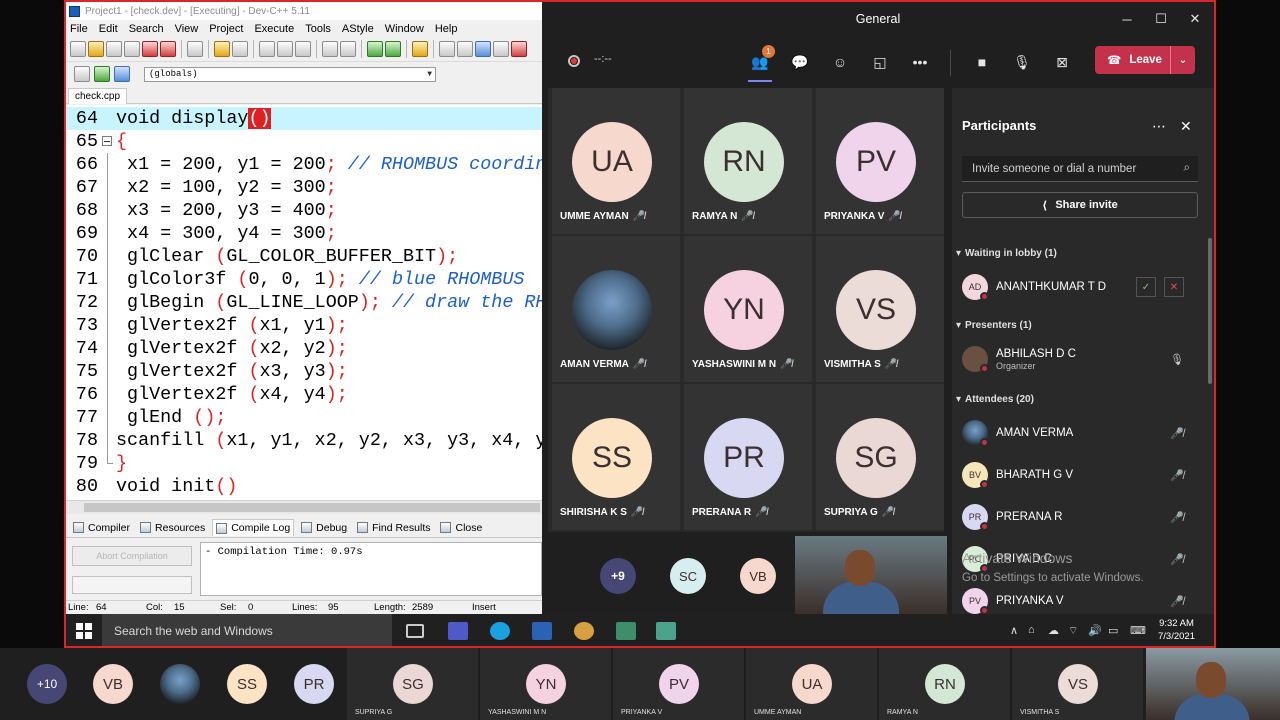 Image resolution: width=1280 pixels, height=720 pixels. What do you see at coordinates (465, 49) in the screenshot?
I see `window-icon` at bounding box center [465, 49].